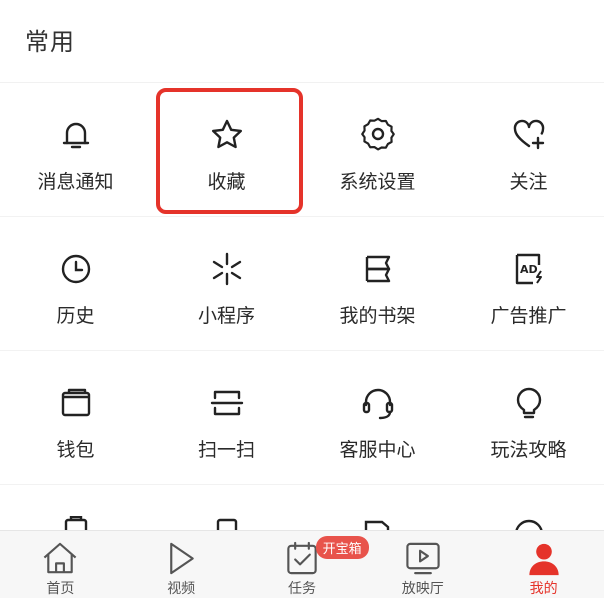  What do you see at coordinates (50, 42) in the screenshot?
I see `section-title: 常用` at bounding box center [50, 42].